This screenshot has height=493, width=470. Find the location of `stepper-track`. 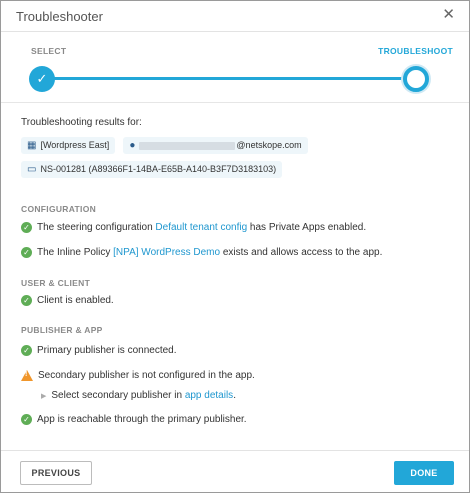

stepper-track is located at coordinates (229, 78).